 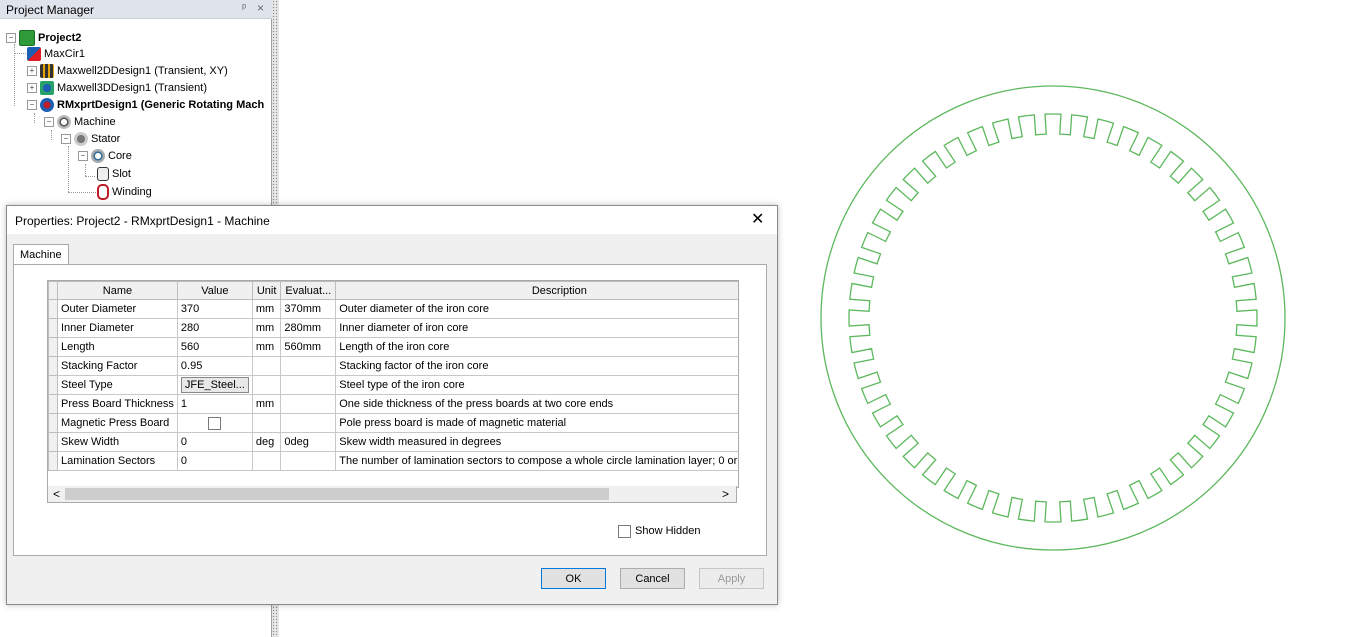 What do you see at coordinates (214, 328) in the screenshot?
I see `value-cell: 280` at bounding box center [214, 328].